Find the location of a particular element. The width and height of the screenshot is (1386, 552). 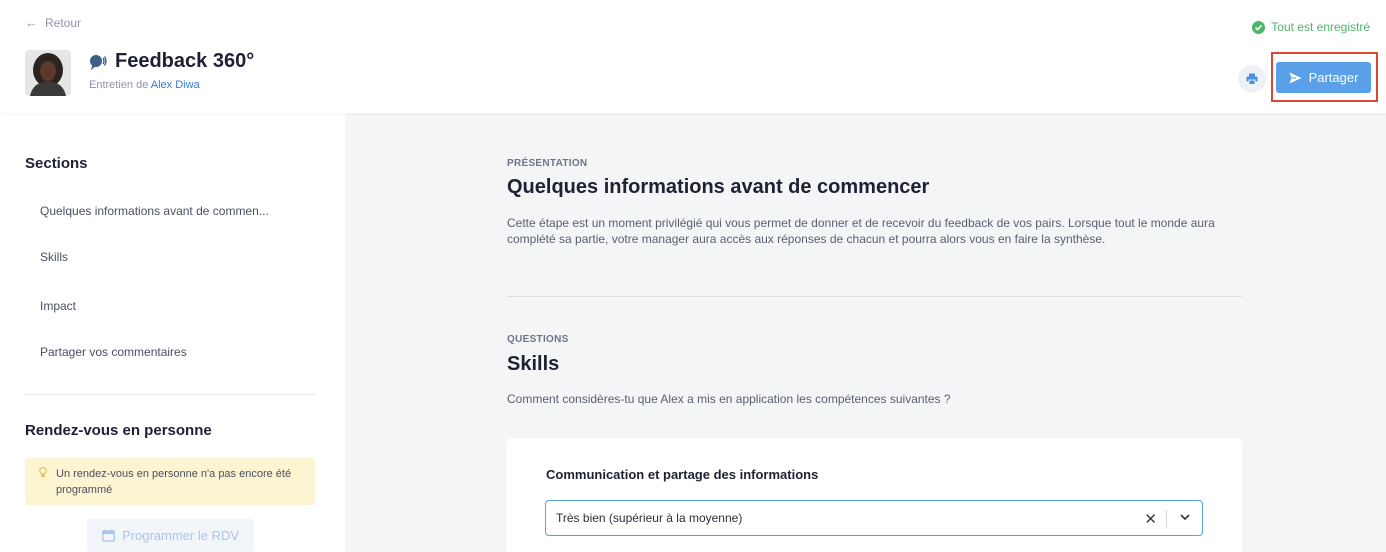

printer-icon is located at coordinates (1252, 79).